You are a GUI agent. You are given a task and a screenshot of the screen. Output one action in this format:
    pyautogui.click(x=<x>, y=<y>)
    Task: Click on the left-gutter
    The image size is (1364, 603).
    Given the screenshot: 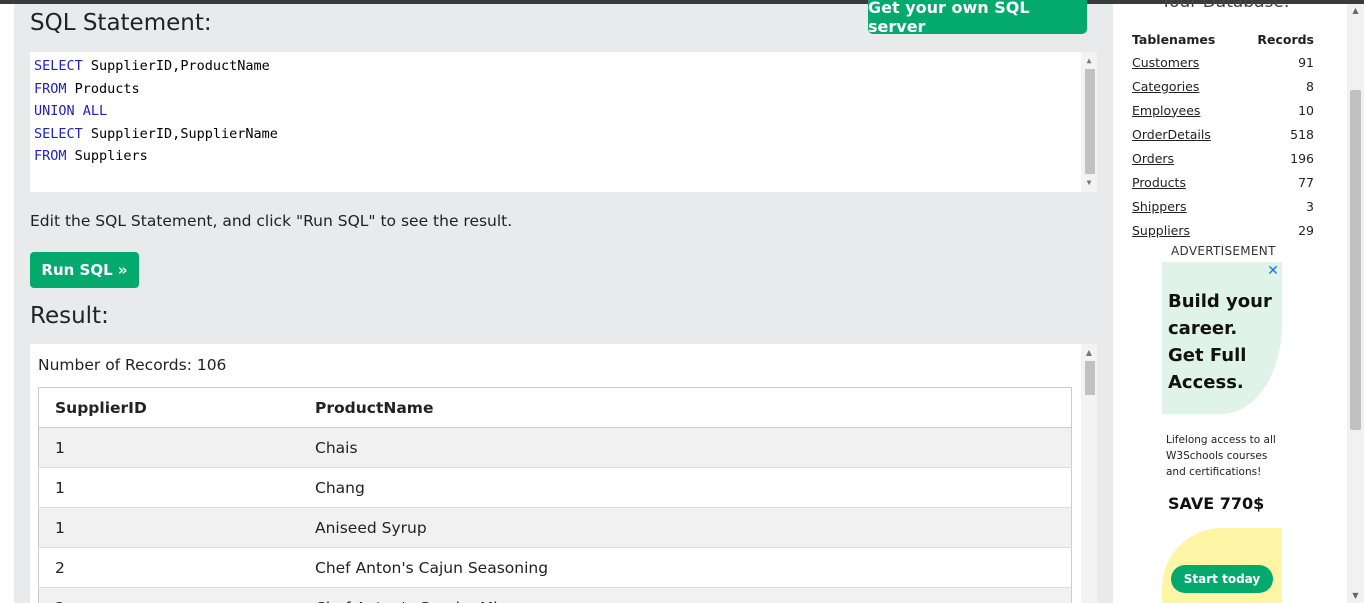 What is the action you would take?
    pyautogui.click(x=7, y=303)
    